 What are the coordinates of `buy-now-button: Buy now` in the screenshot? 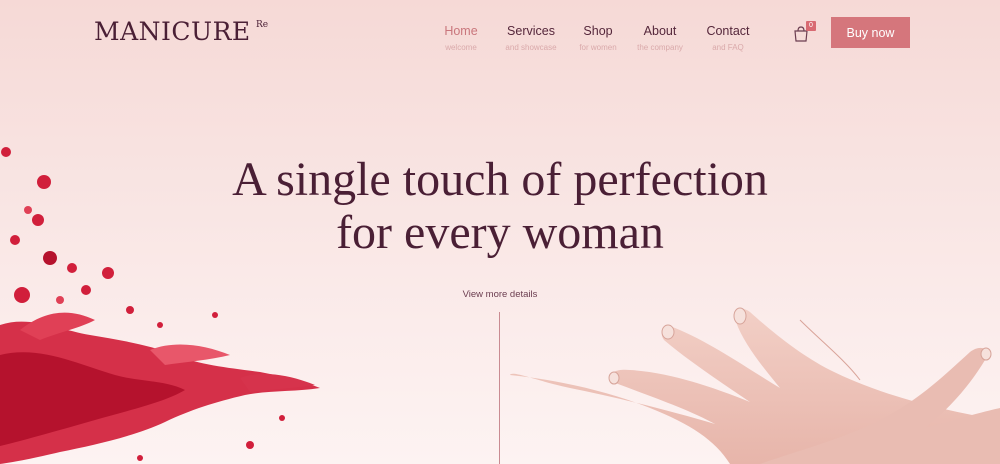 It's located at (870, 32).